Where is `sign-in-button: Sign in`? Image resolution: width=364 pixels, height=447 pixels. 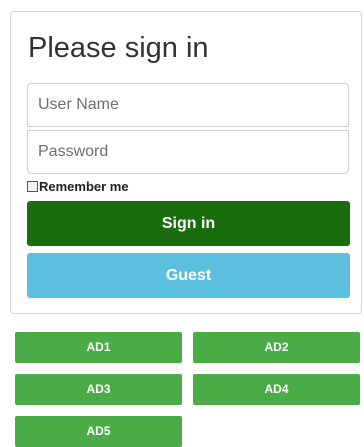 sign-in-button: Sign in is located at coordinates (188, 223).